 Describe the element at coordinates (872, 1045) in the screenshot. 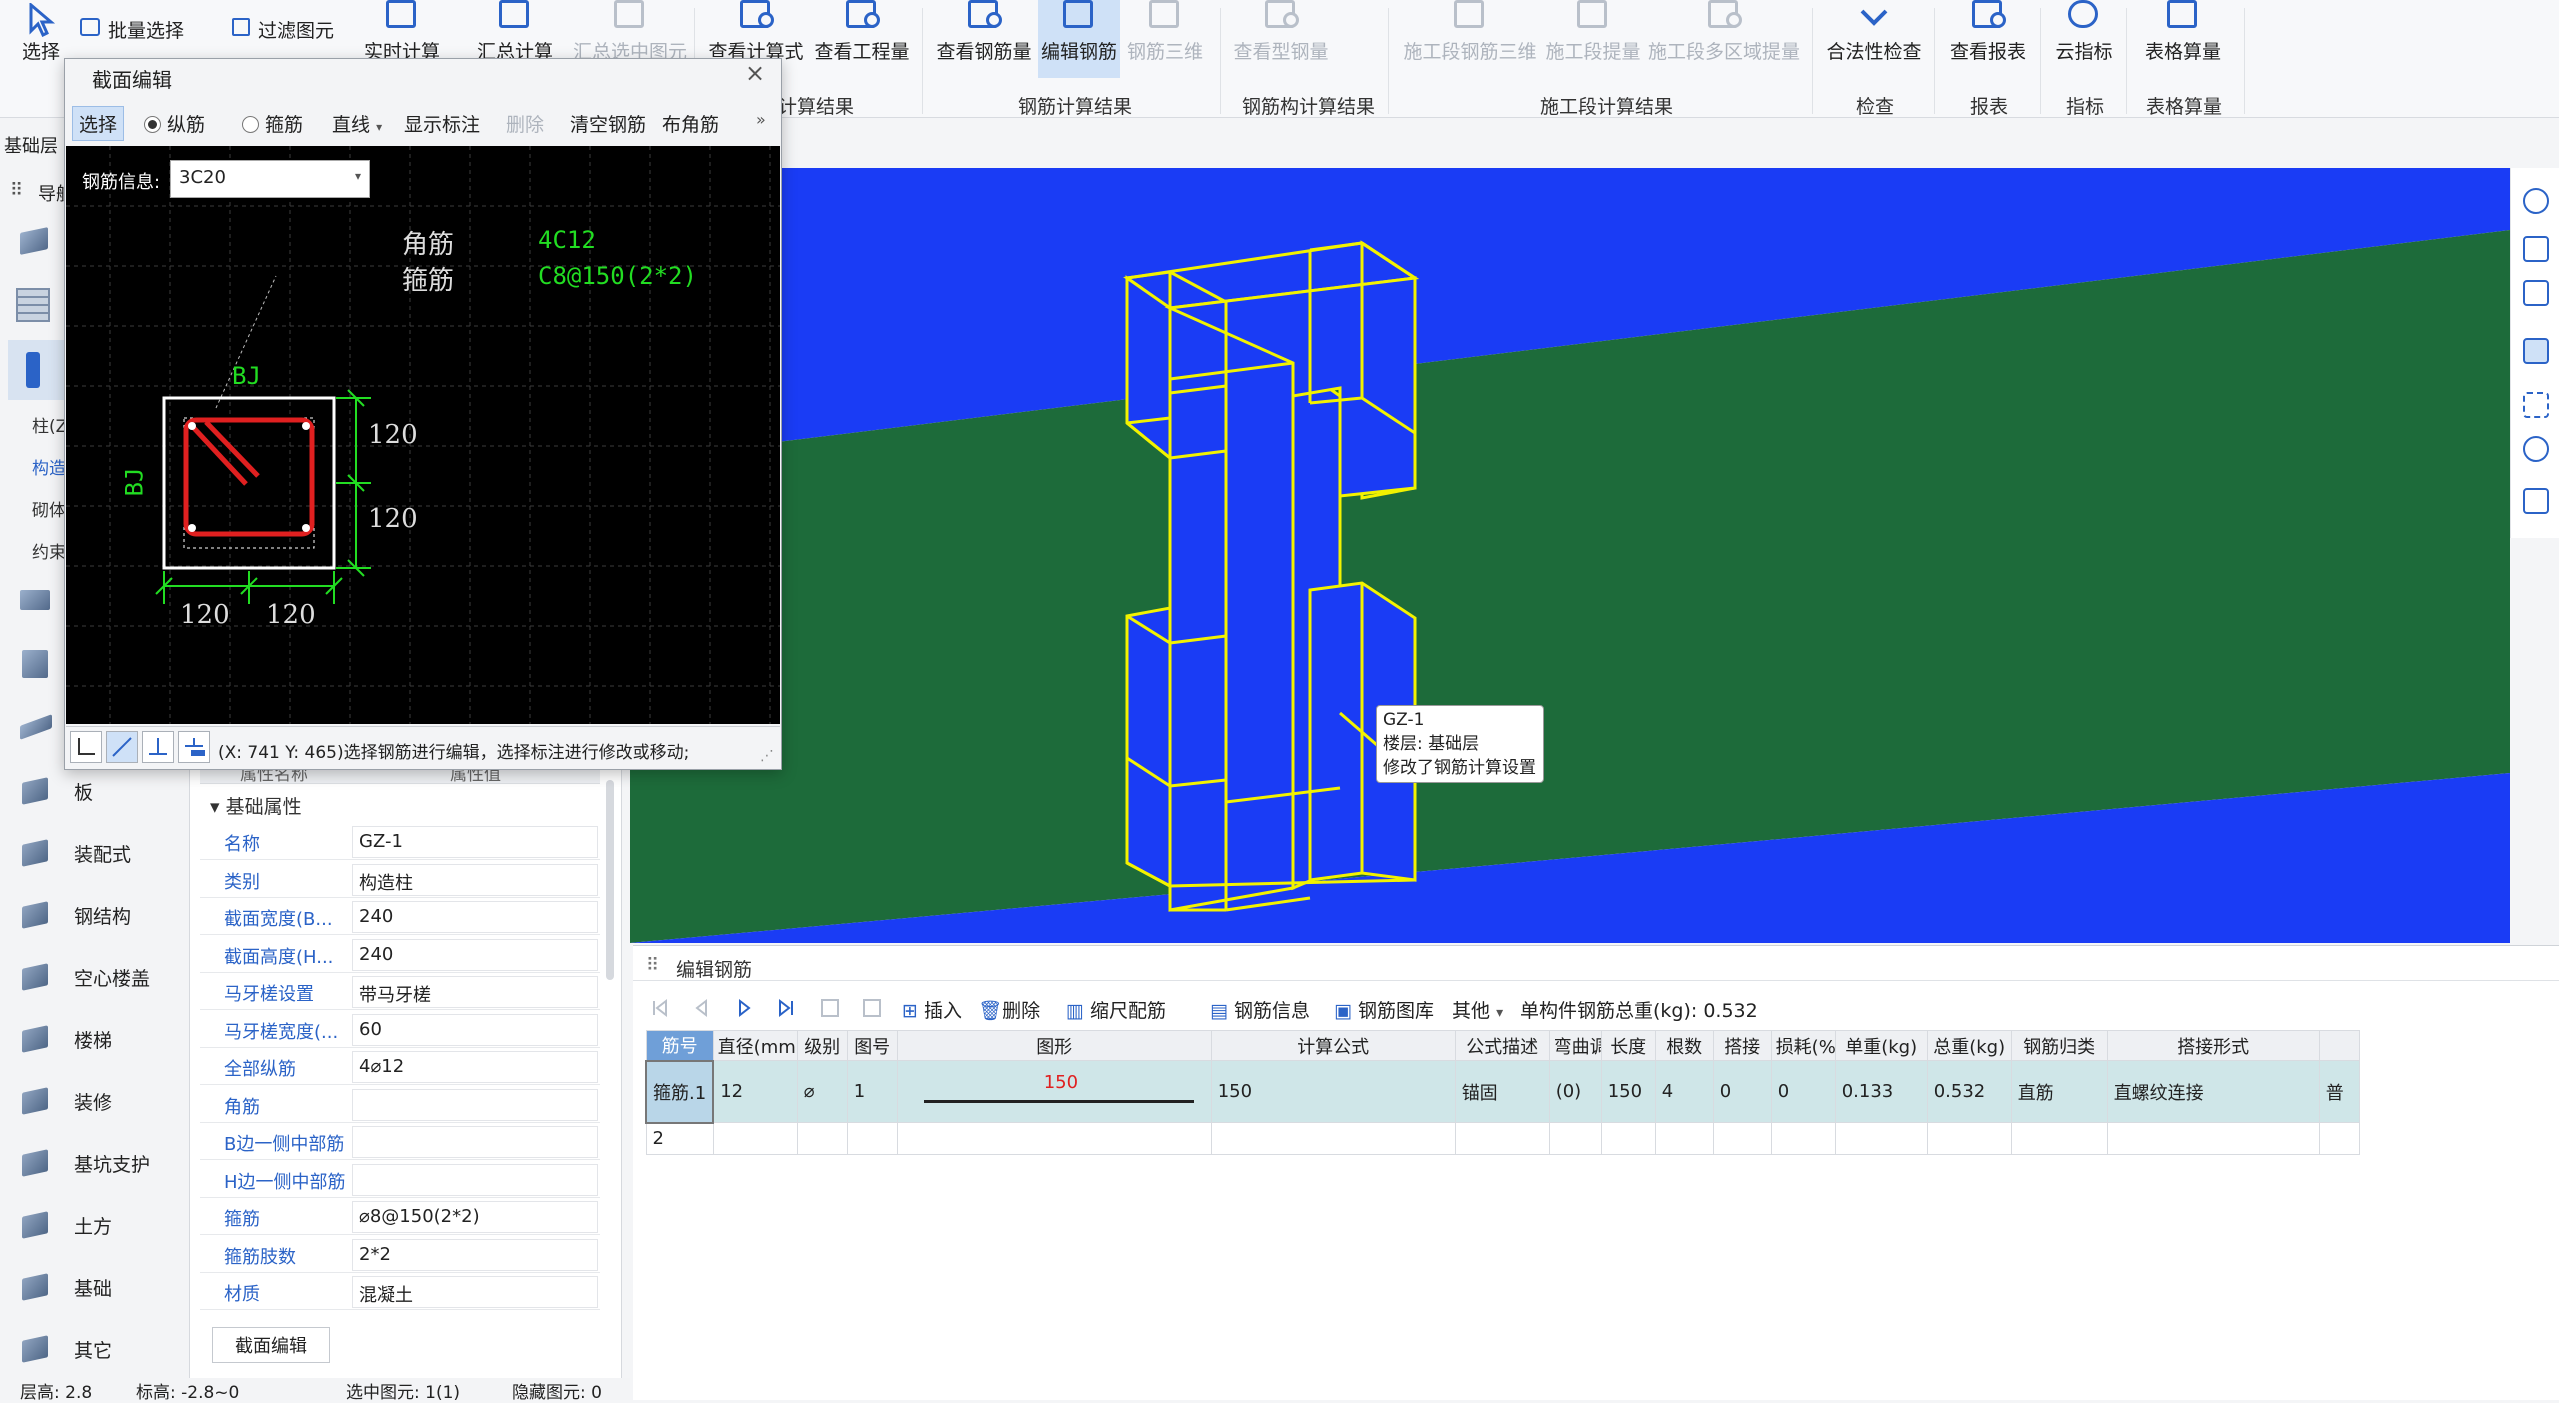

I see `column-header: 图号` at that location.